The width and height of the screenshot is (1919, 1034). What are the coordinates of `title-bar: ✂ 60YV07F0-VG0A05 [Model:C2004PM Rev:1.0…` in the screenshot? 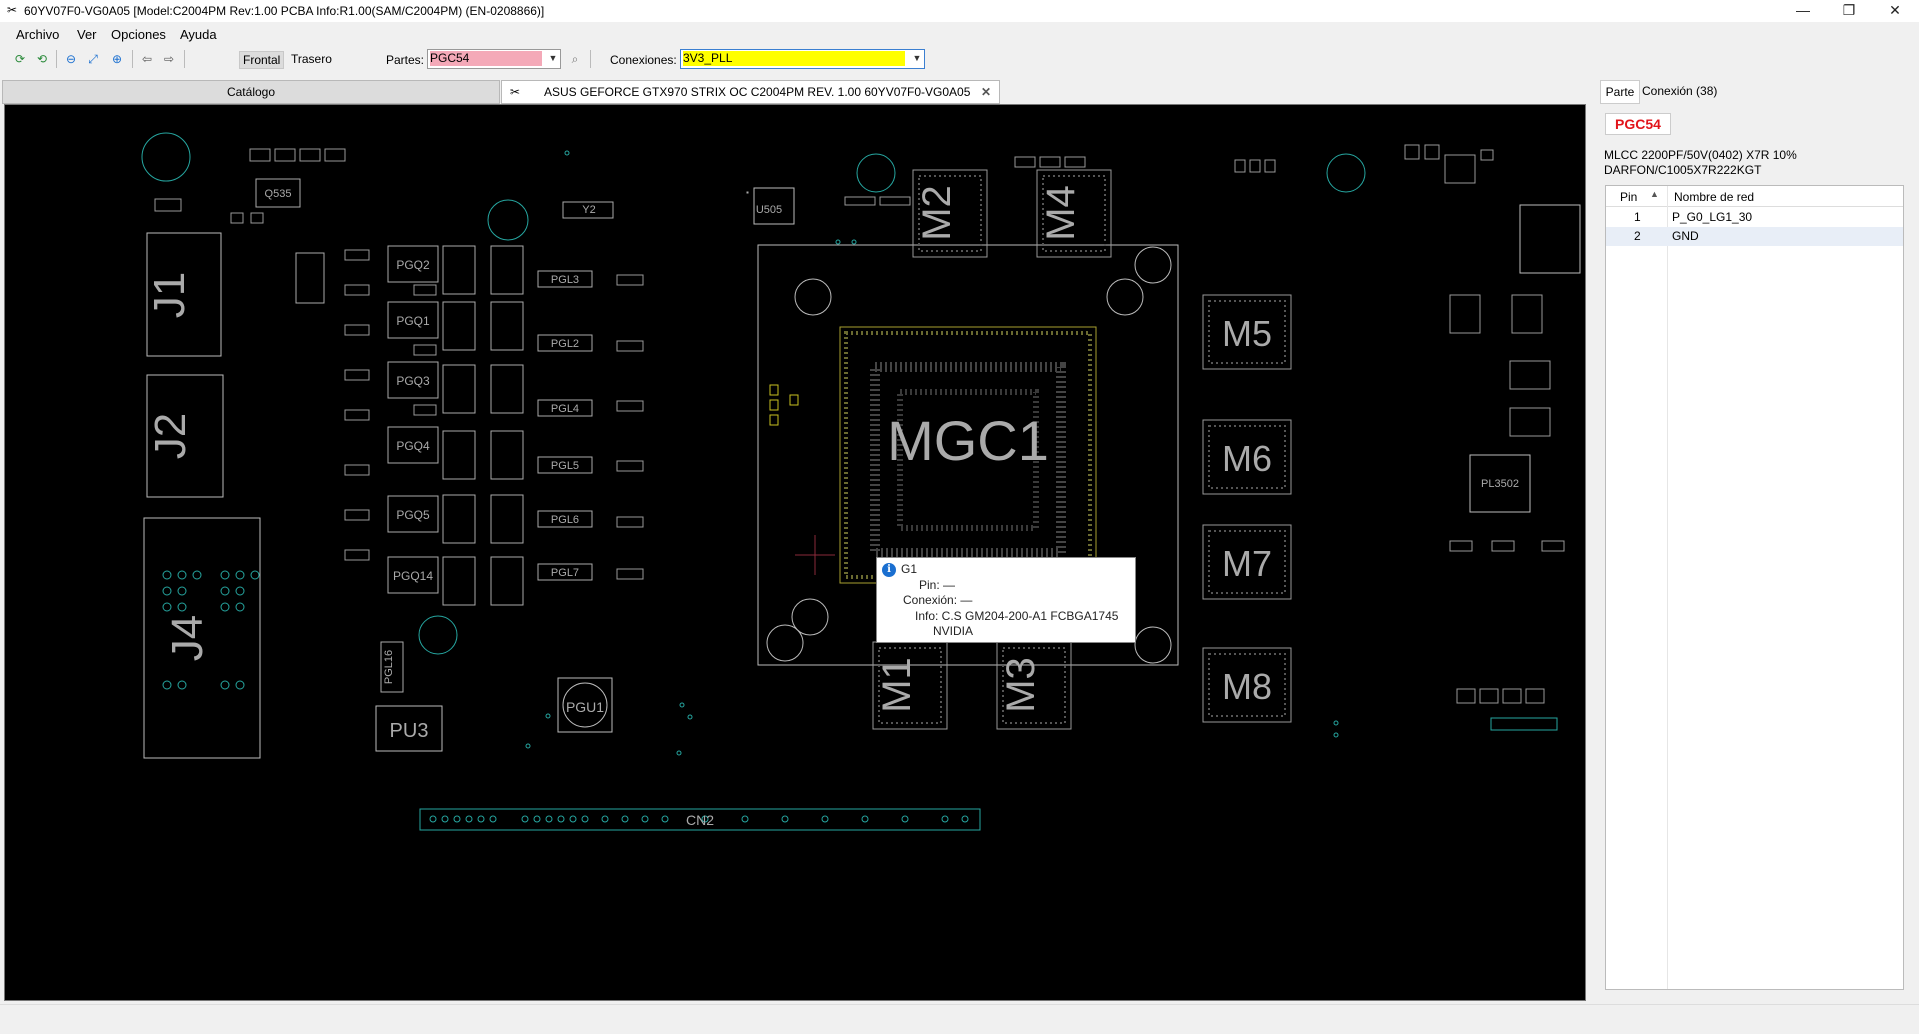 It's located at (959, 11).